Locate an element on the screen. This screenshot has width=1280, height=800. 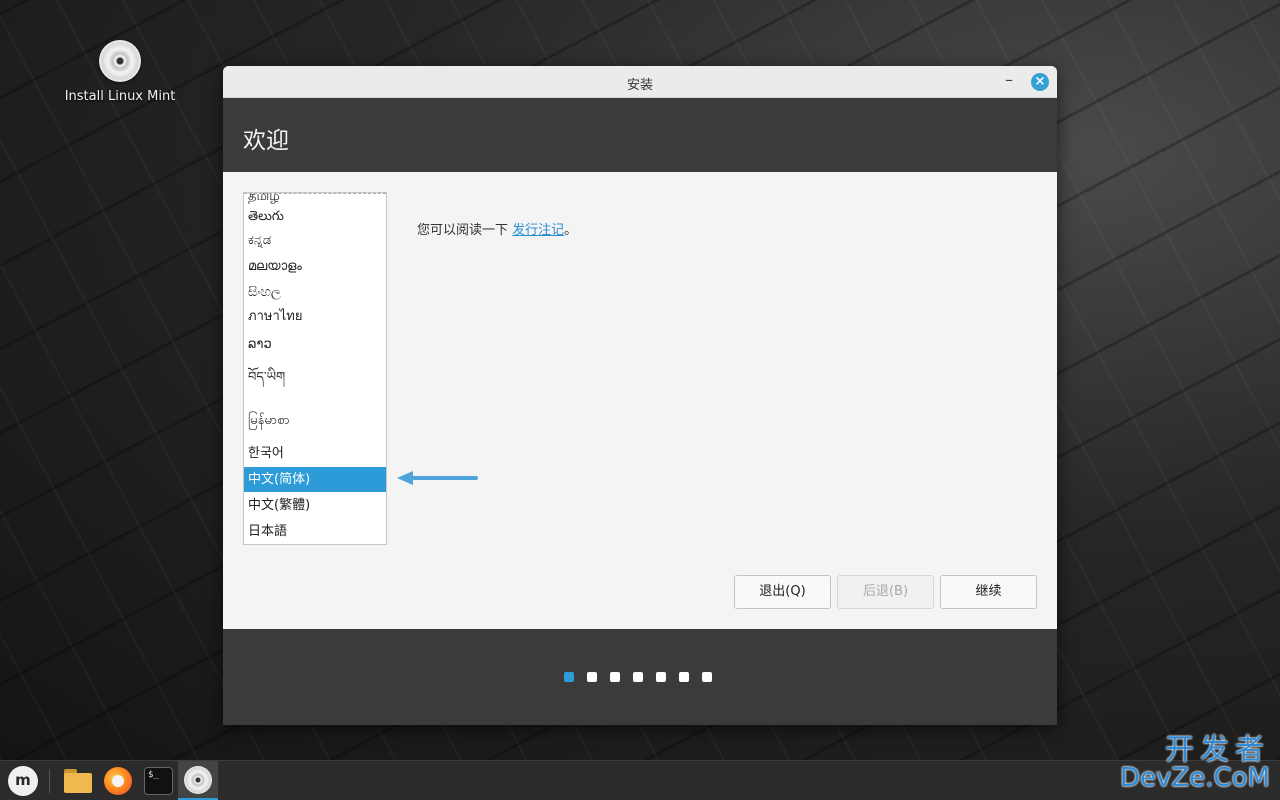
language-item: မြန်မာစာ is located at coordinates (315, 420).